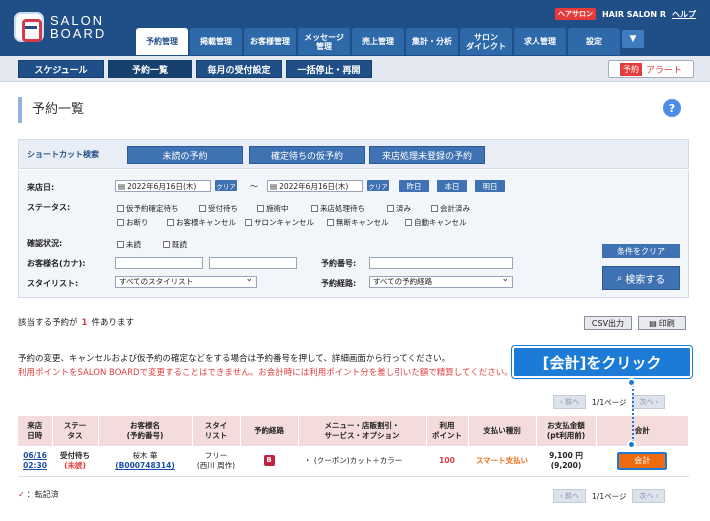 The image size is (710, 521). What do you see at coordinates (358, 222) in the screenshot?
I see `status-checkbox: 無断キャンセル` at bounding box center [358, 222].